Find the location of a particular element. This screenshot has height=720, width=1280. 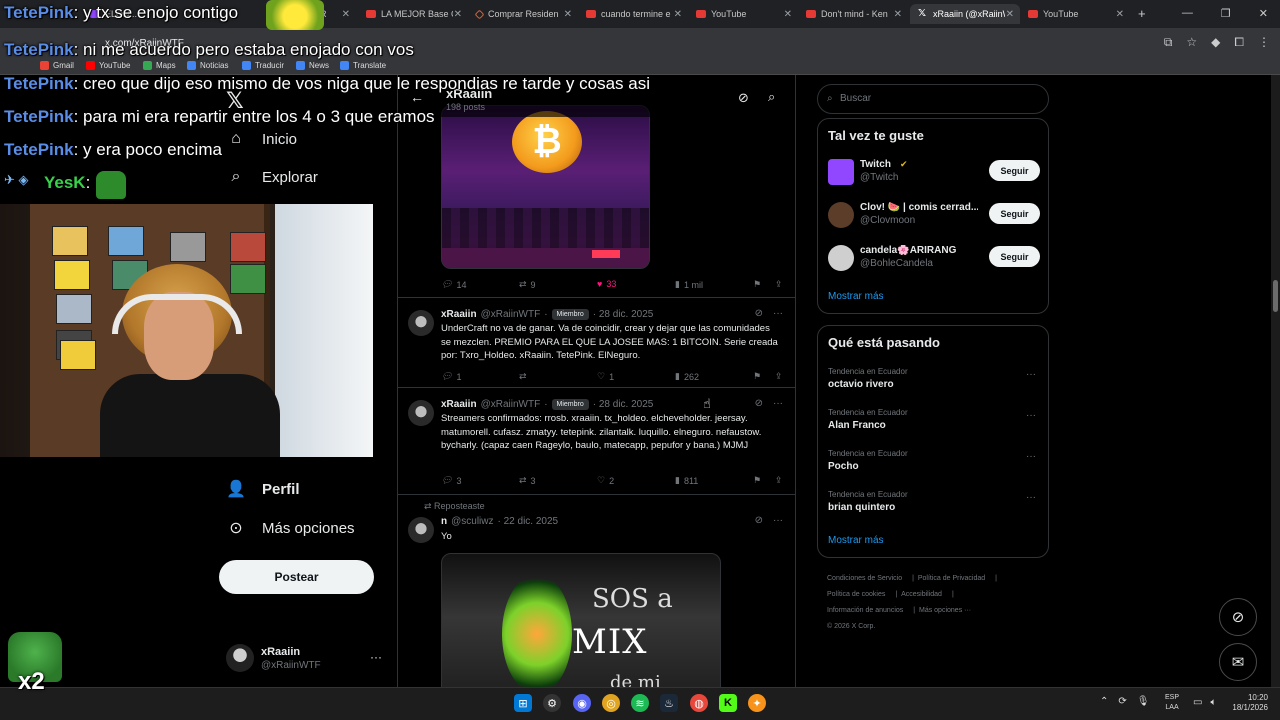

footer-link: Accesibilidad is located at coordinates (921, 594).